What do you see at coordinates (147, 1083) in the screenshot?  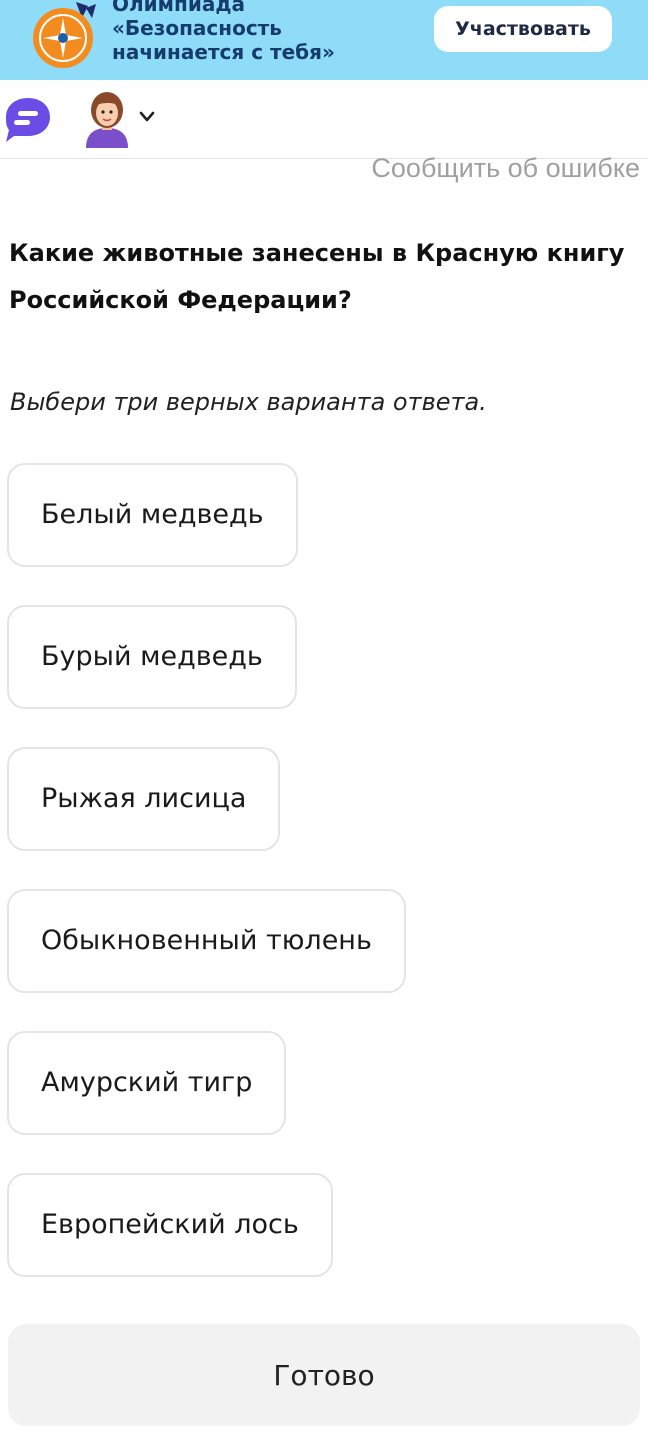 I see `answer-option: Амурский тигр` at bounding box center [147, 1083].